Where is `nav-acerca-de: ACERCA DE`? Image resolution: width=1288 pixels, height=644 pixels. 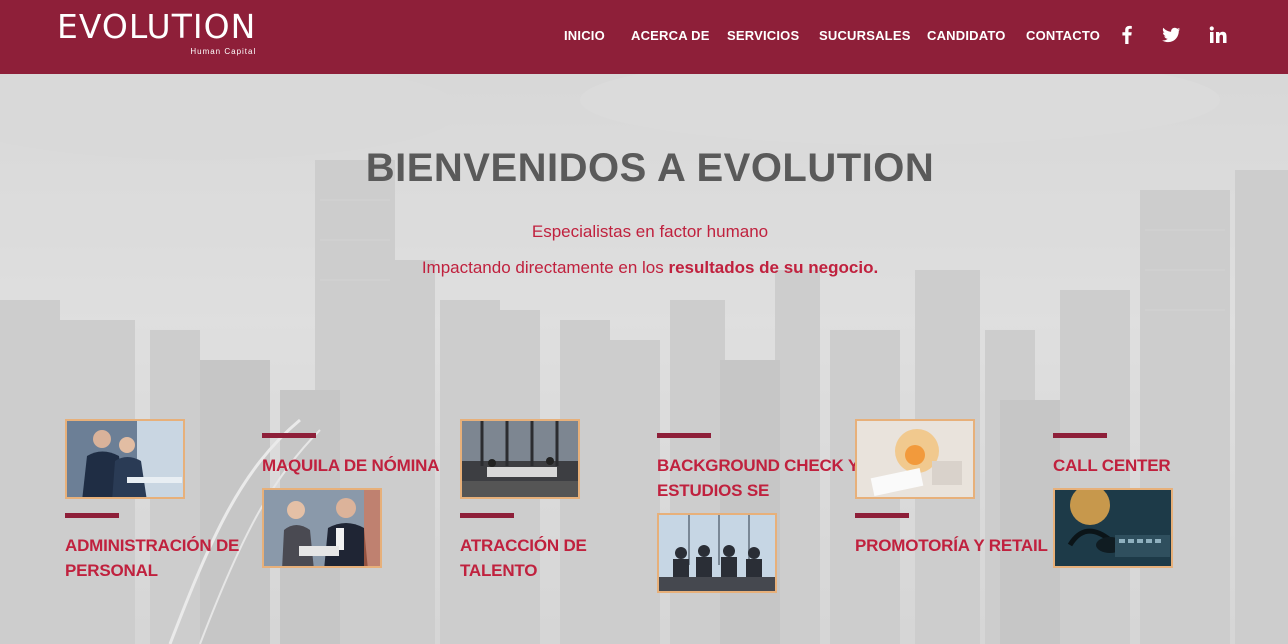 nav-acerca-de: ACERCA DE is located at coordinates (670, 35).